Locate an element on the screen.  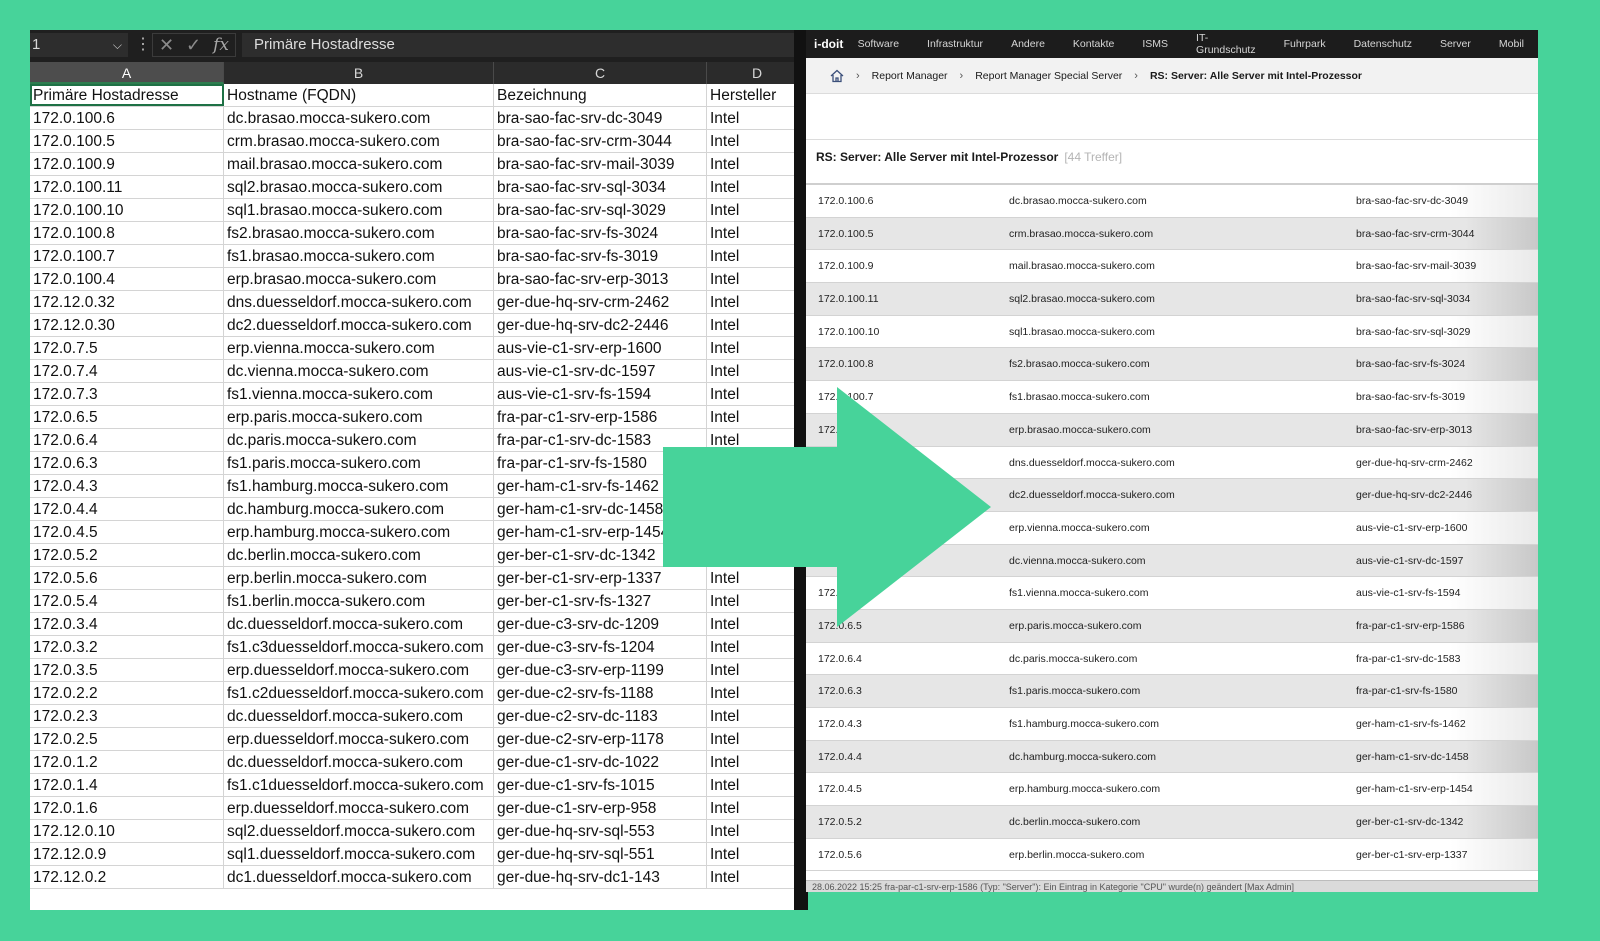
arrow-shape is located at coordinates (827, 507).